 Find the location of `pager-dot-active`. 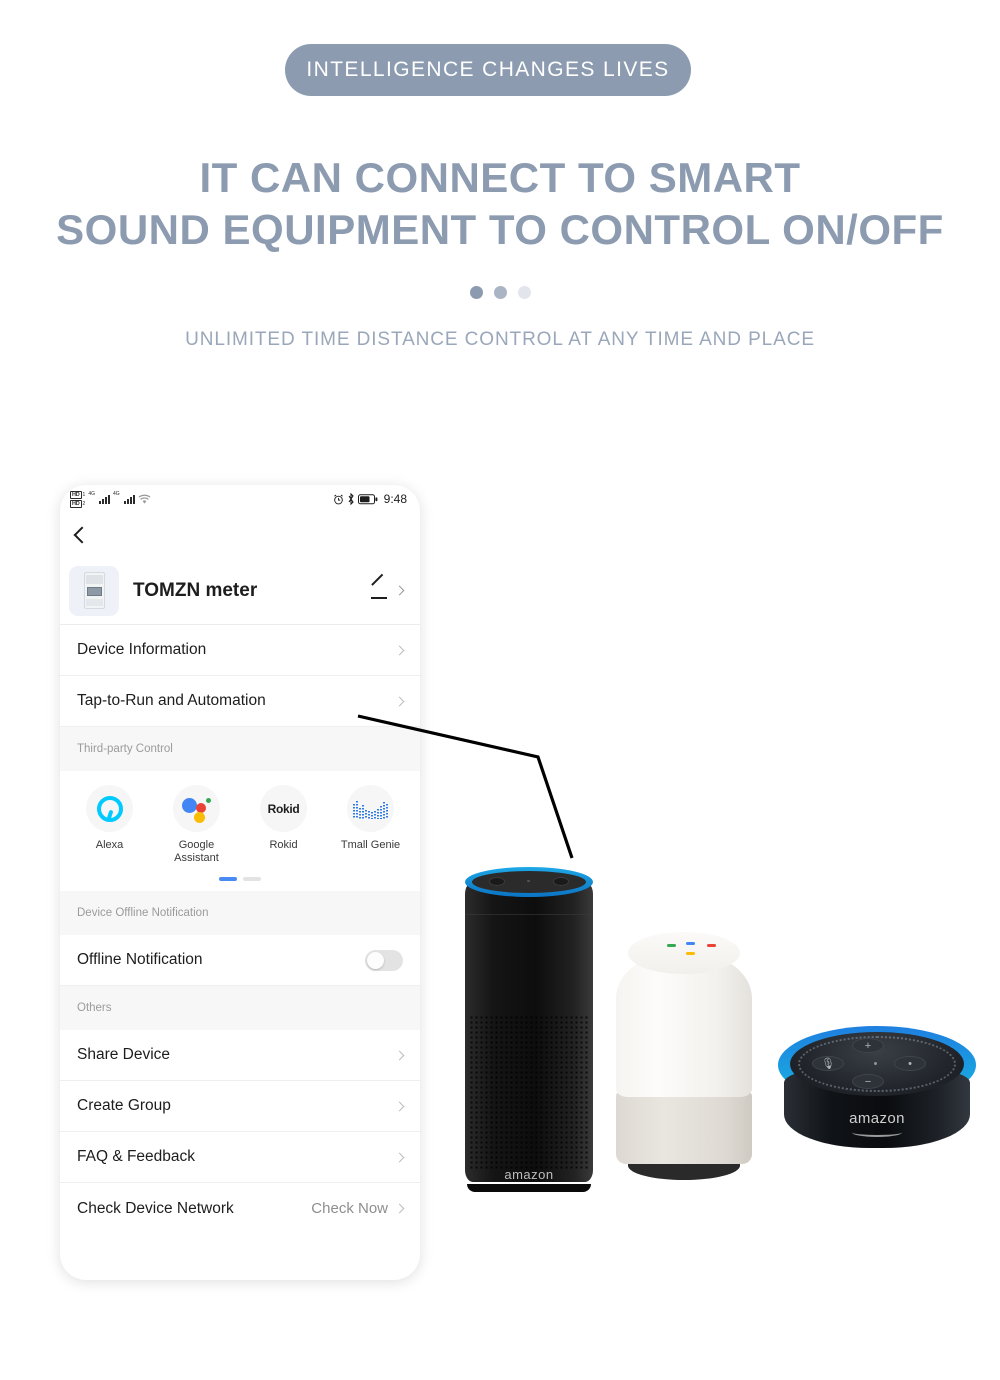

pager-dot-active is located at coordinates (228, 879).